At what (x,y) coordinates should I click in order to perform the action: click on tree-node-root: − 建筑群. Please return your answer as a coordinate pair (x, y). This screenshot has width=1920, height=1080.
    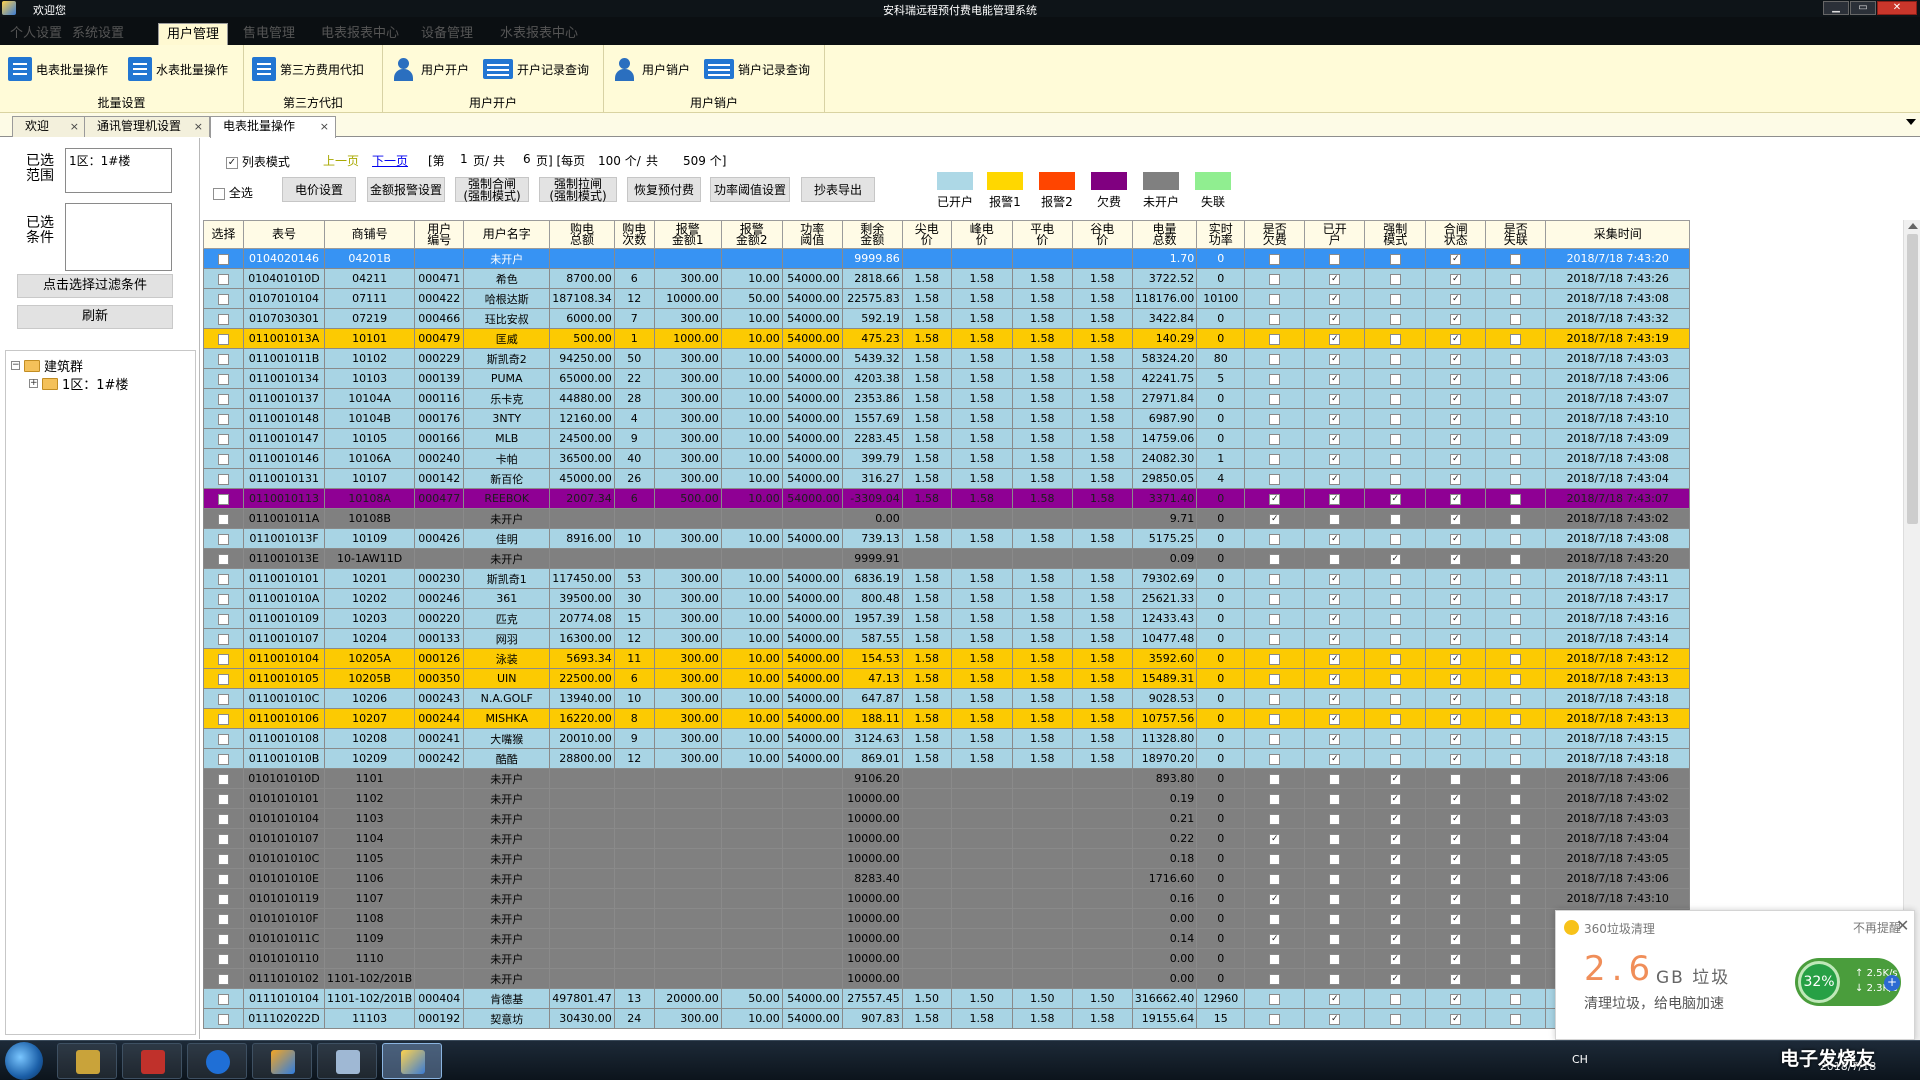
    Looking at the image, I should click on (47, 365).